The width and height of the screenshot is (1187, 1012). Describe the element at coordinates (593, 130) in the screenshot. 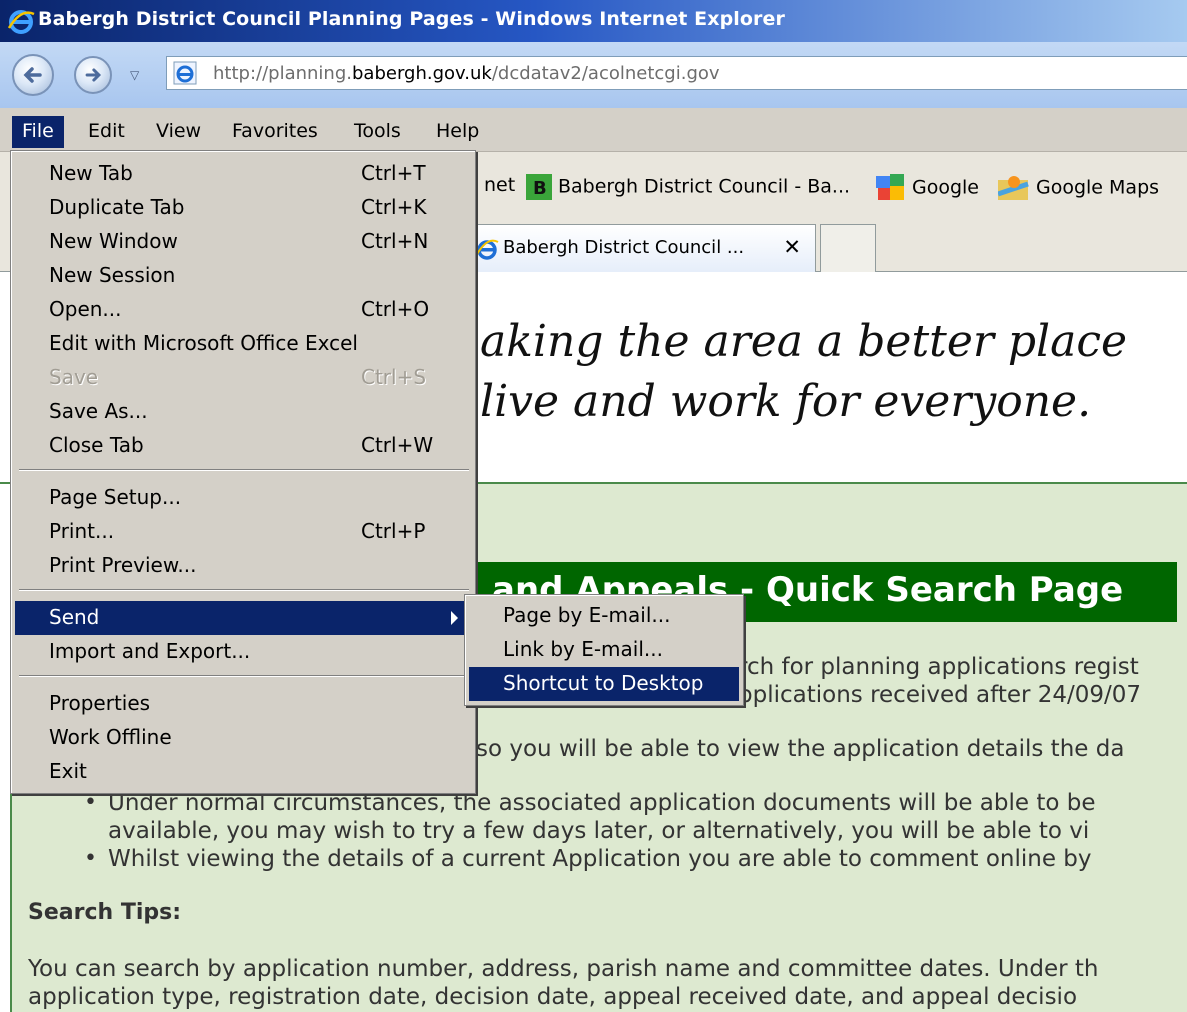

I see `menu-bar: File Edit View Favorites Tools Help` at that location.